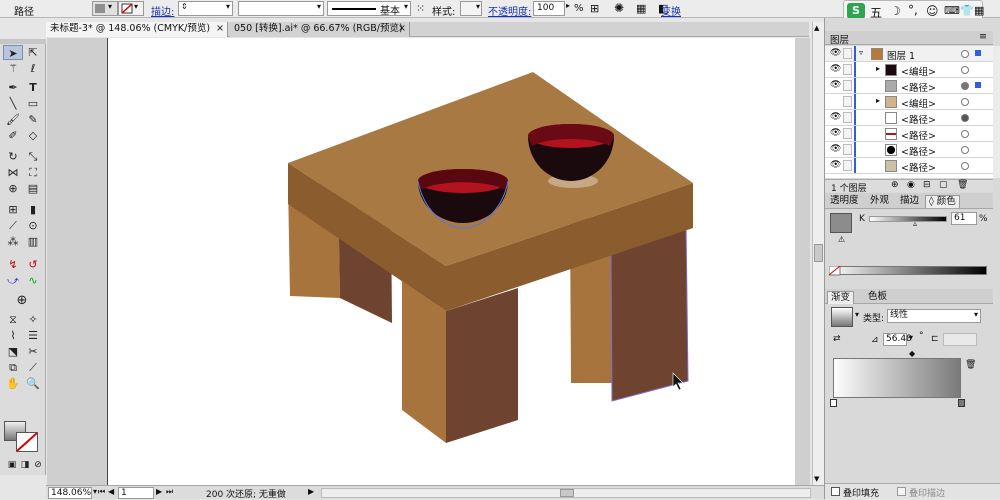  What do you see at coordinates (961, 403) in the screenshot?
I see `gradient-stop-gray` at bounding box center [961, 403].